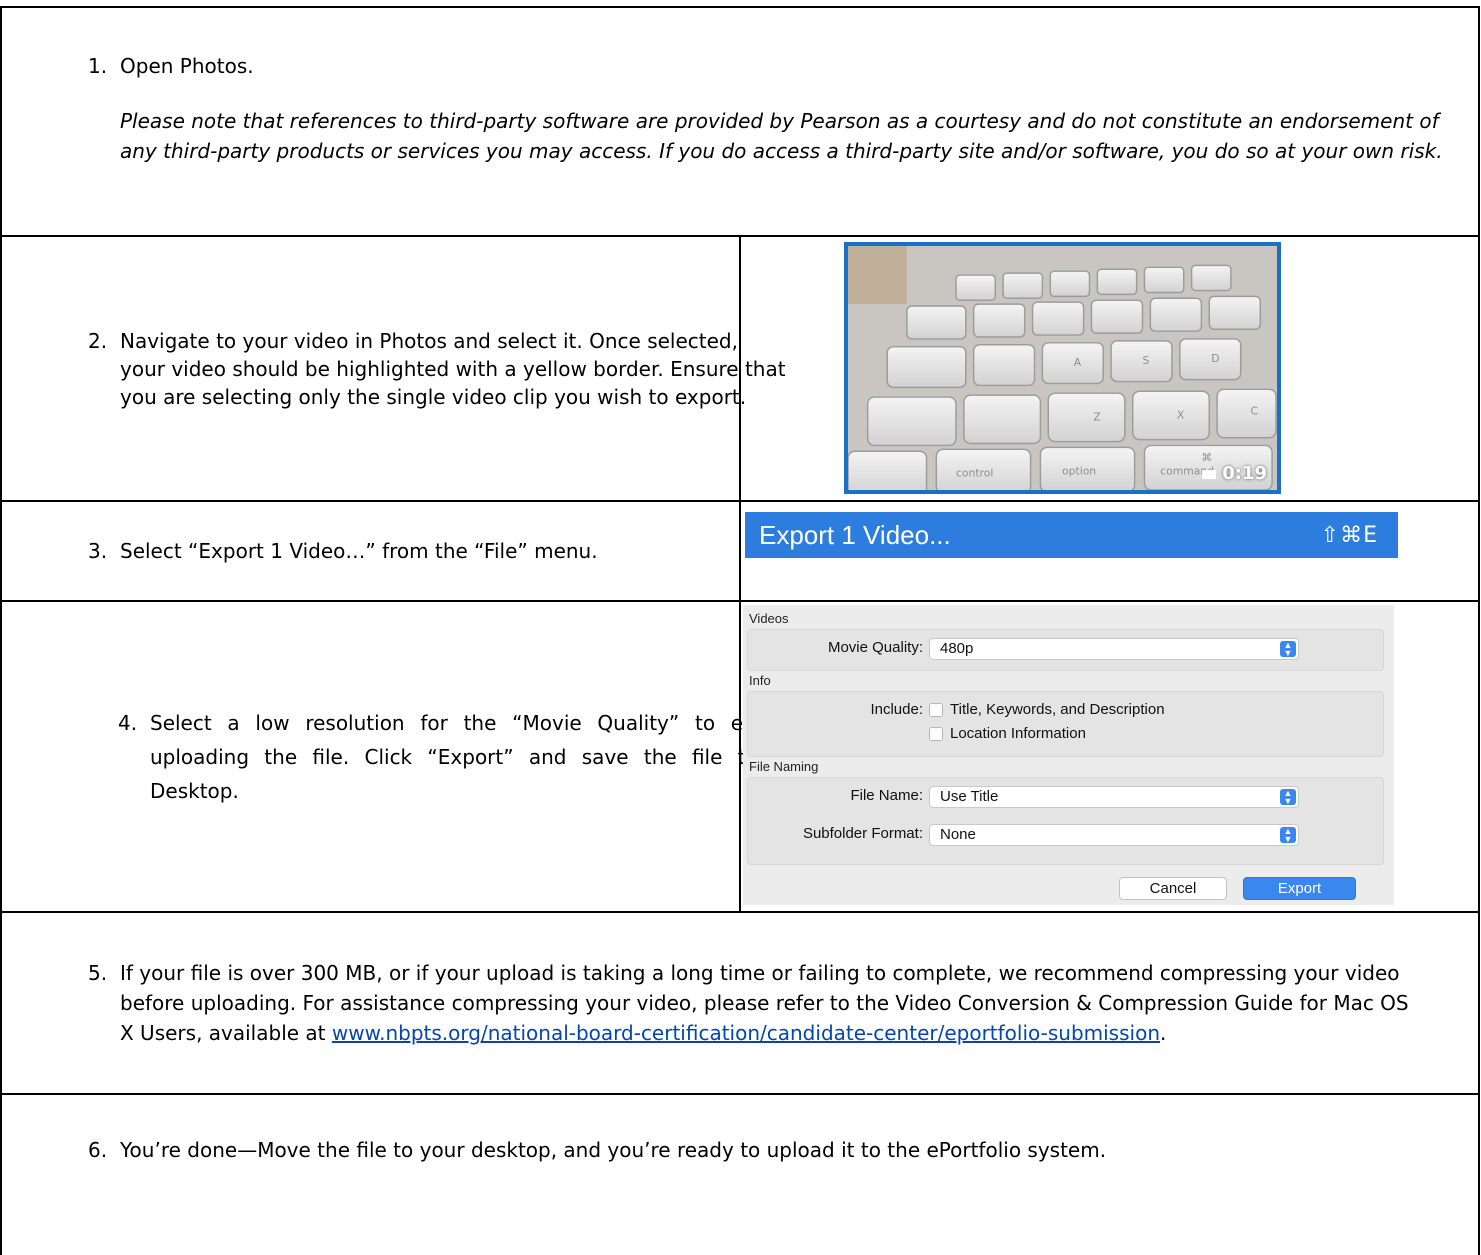 The image size is (1481, 1255). What do you see at coordinates (1209, 474) in the screenshot?
I see `video-camera-icon` at bounding box center [1209, 474].